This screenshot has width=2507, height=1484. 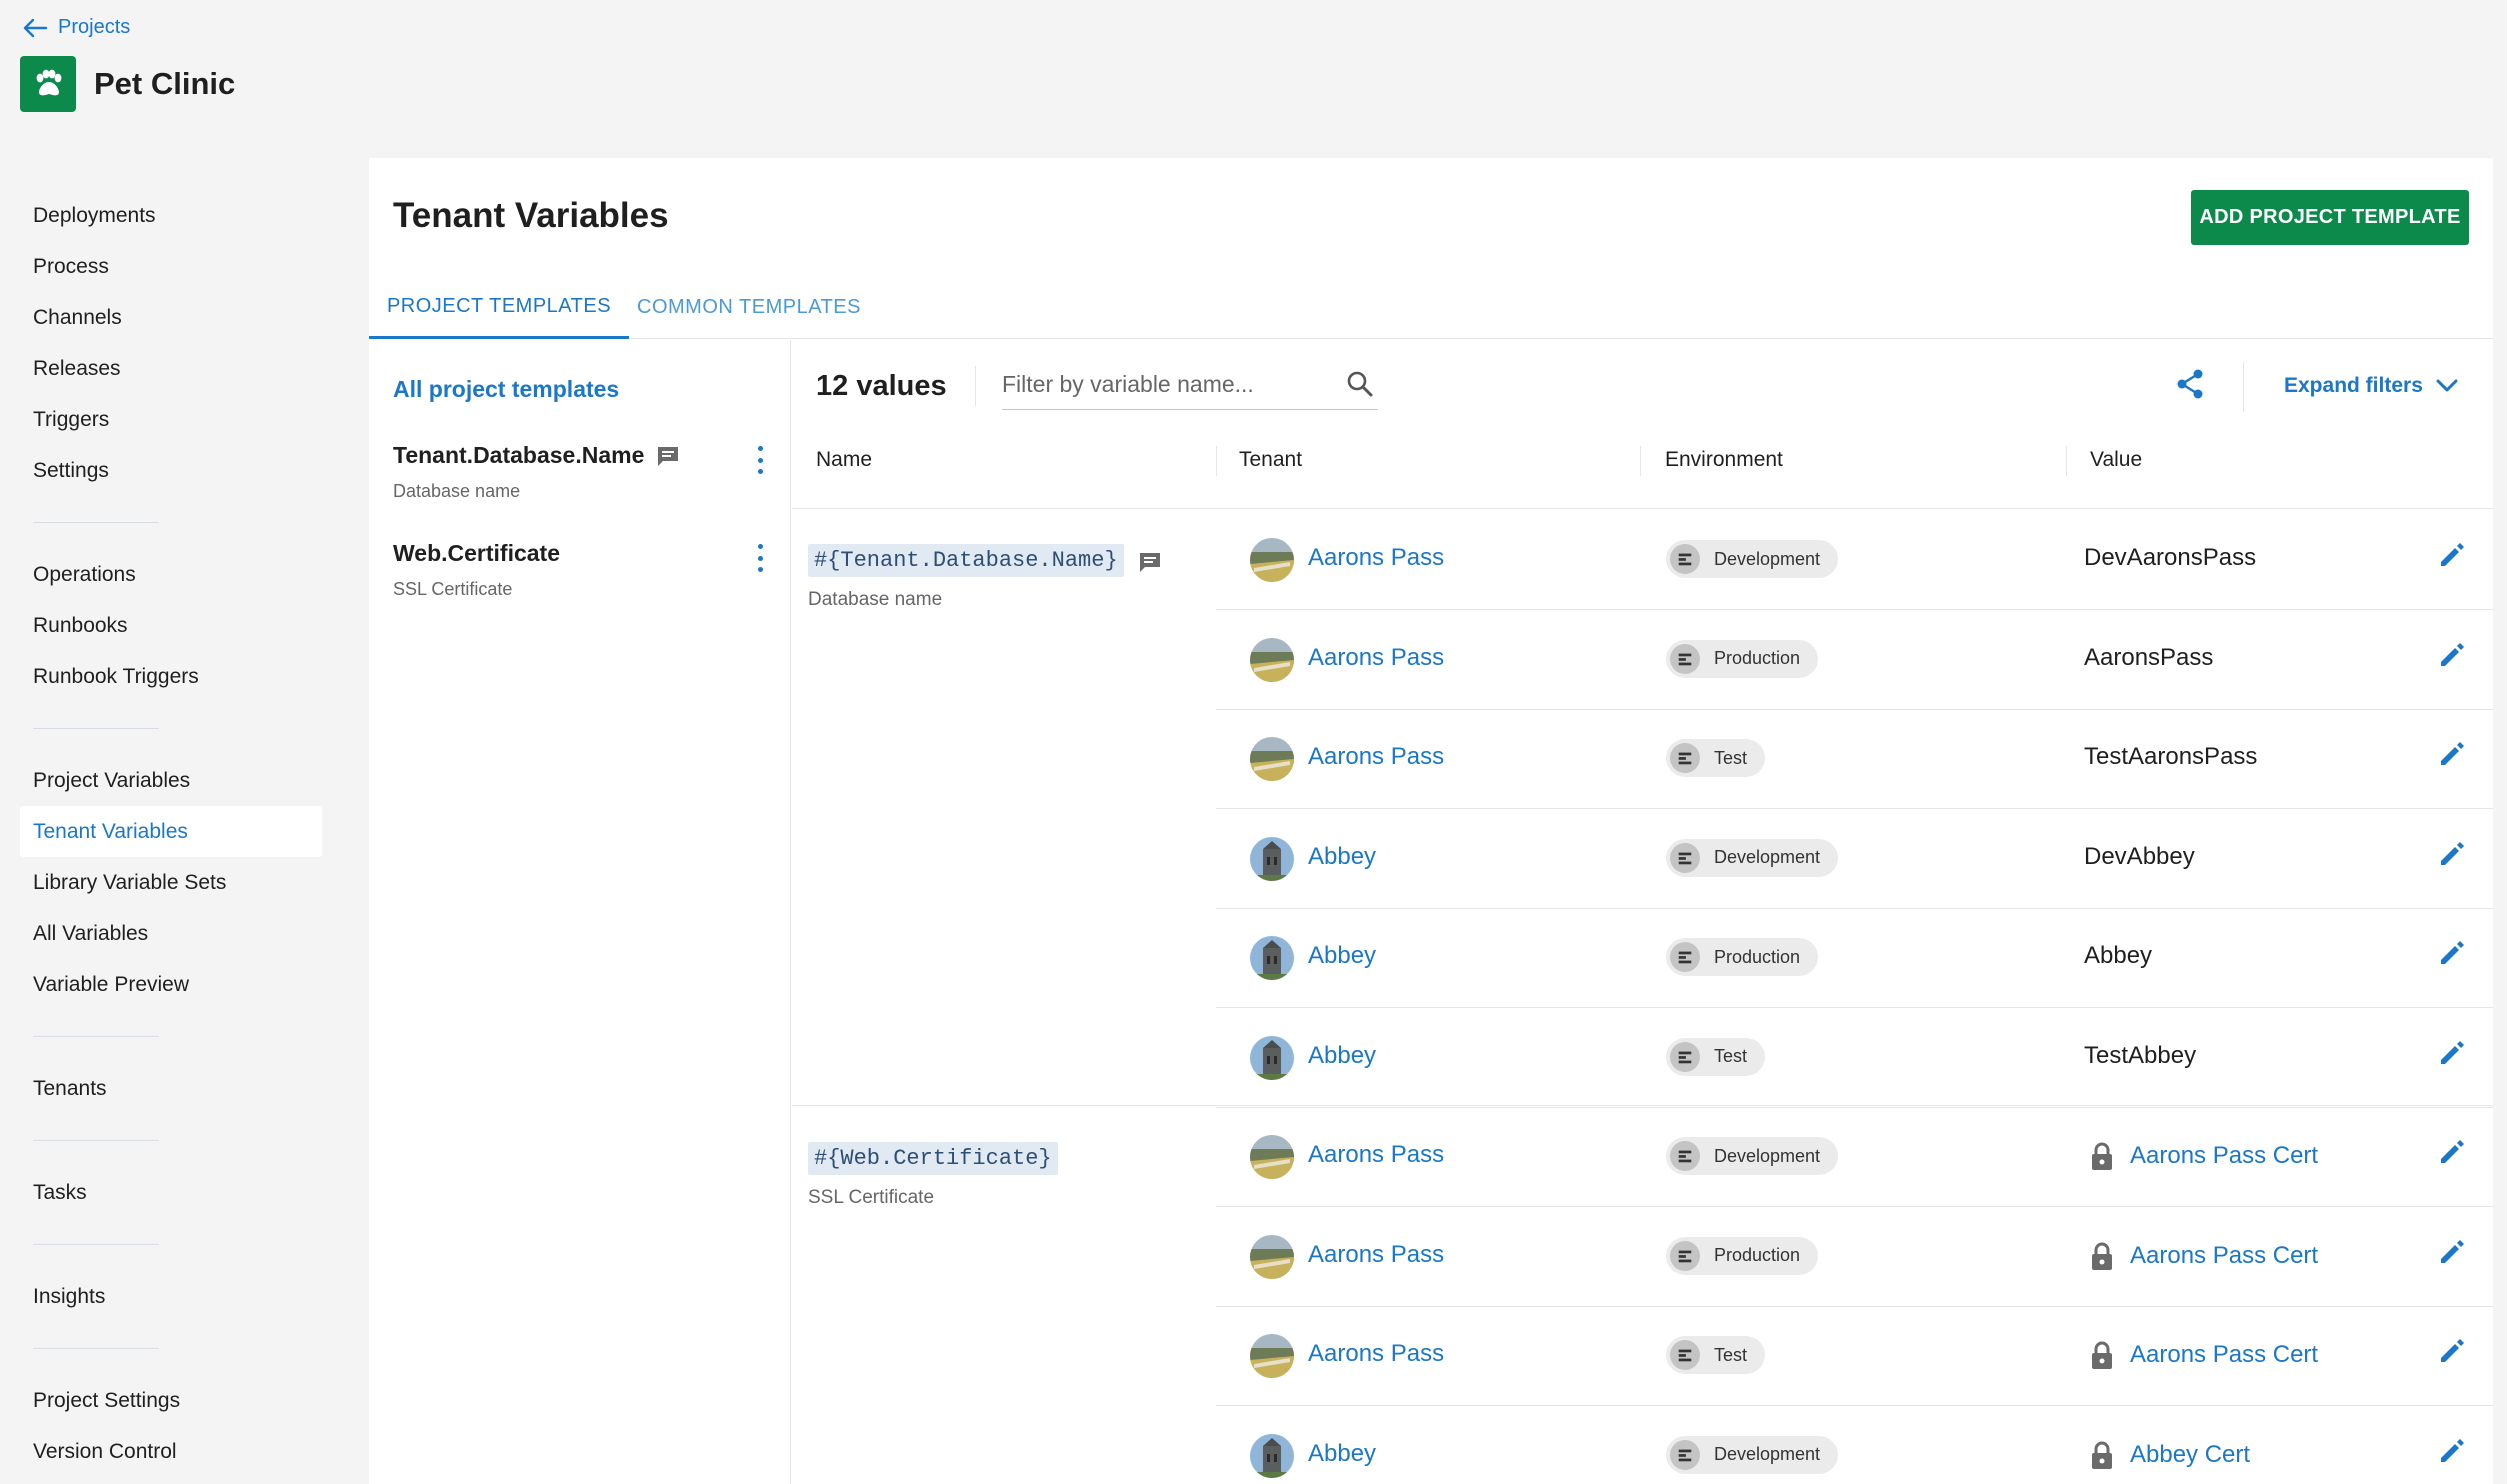 I want to click on expand-filters-button: Expand filters, so click(x=2371, y=386).